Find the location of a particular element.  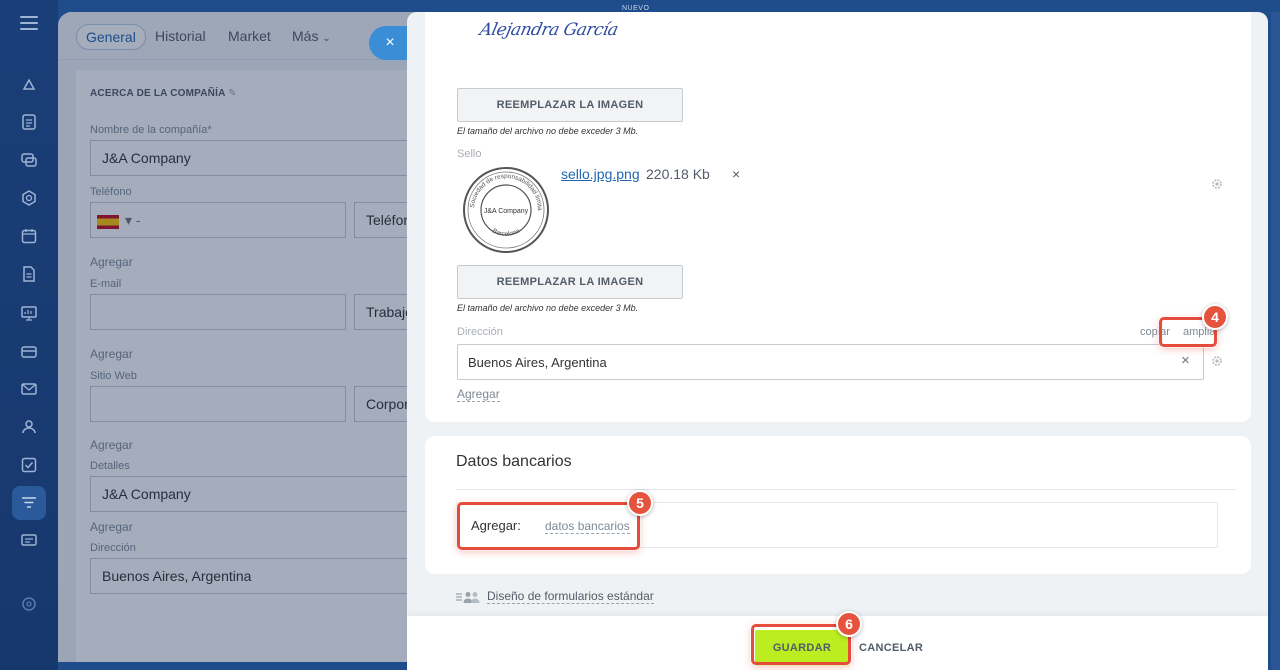

cancel-button: CANCELAR is located at coordinates (891, 648).